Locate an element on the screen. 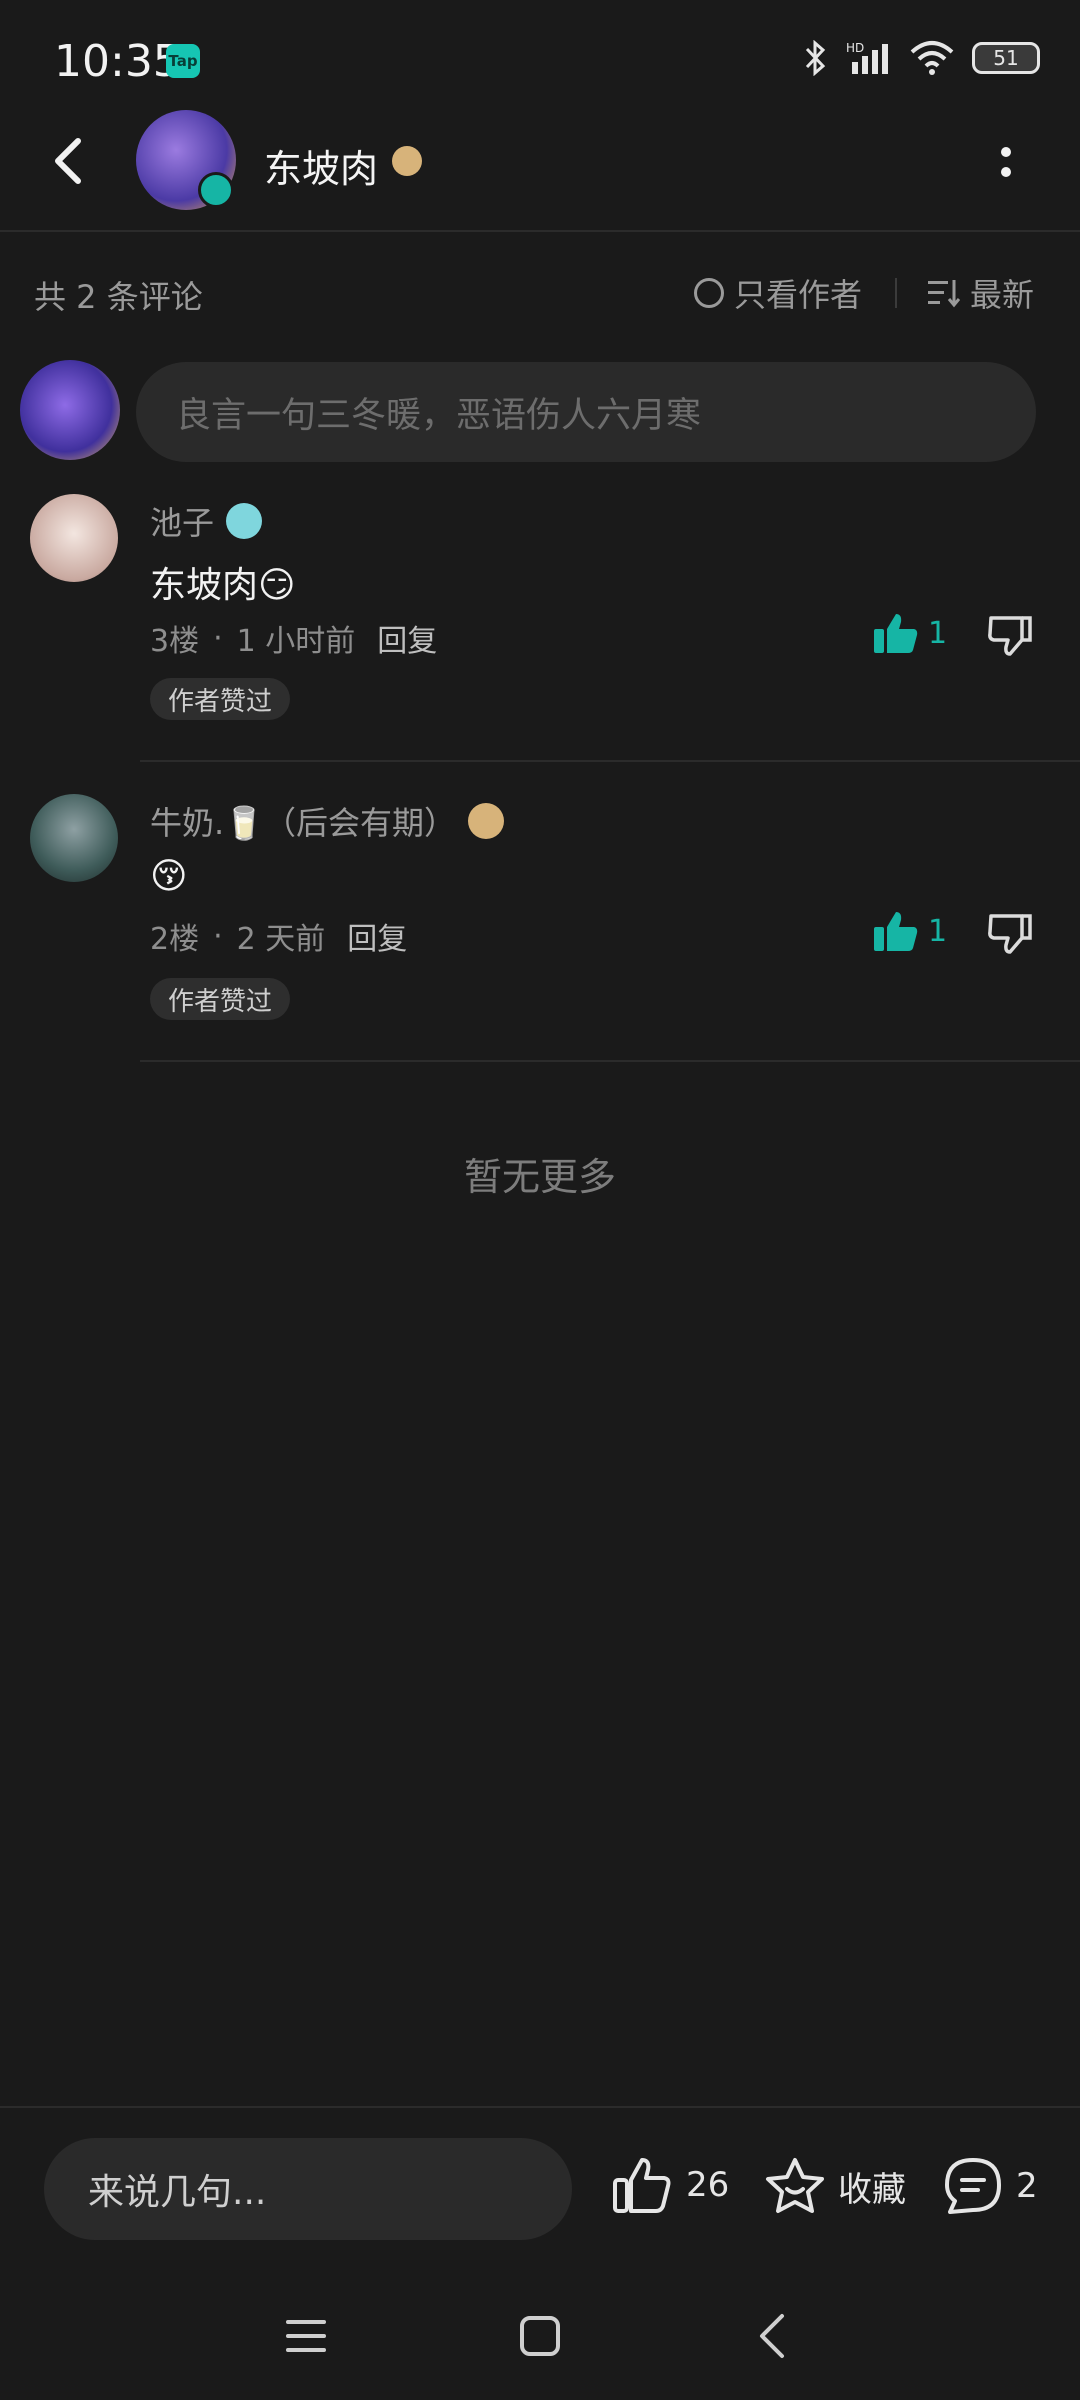 This screenshot has width=1080, height=2400. floor-number: 3楼 is located at coordinates (175, 641).